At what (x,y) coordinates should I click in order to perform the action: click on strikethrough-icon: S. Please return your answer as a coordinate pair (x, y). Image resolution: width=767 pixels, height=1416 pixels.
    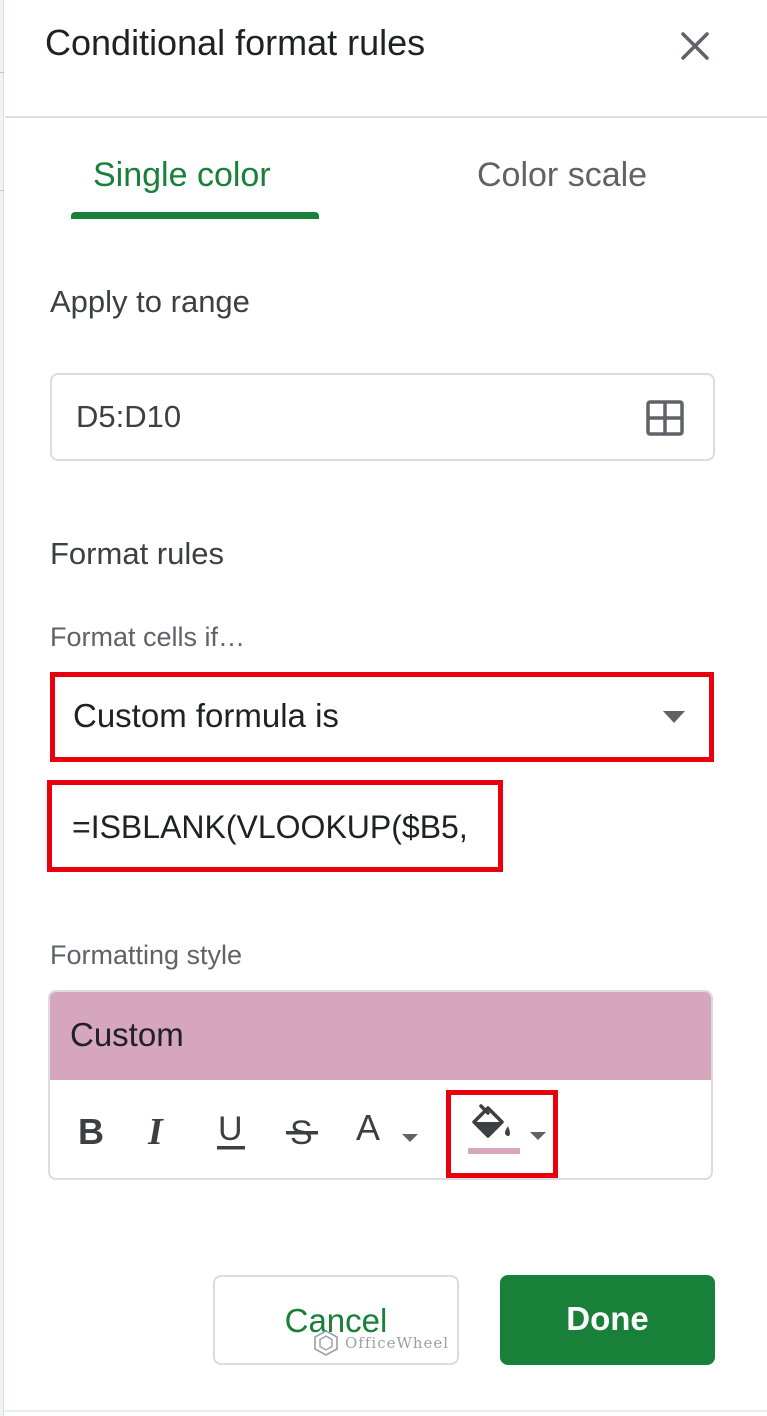
    Looking at the image, I should click on (302, 1131).